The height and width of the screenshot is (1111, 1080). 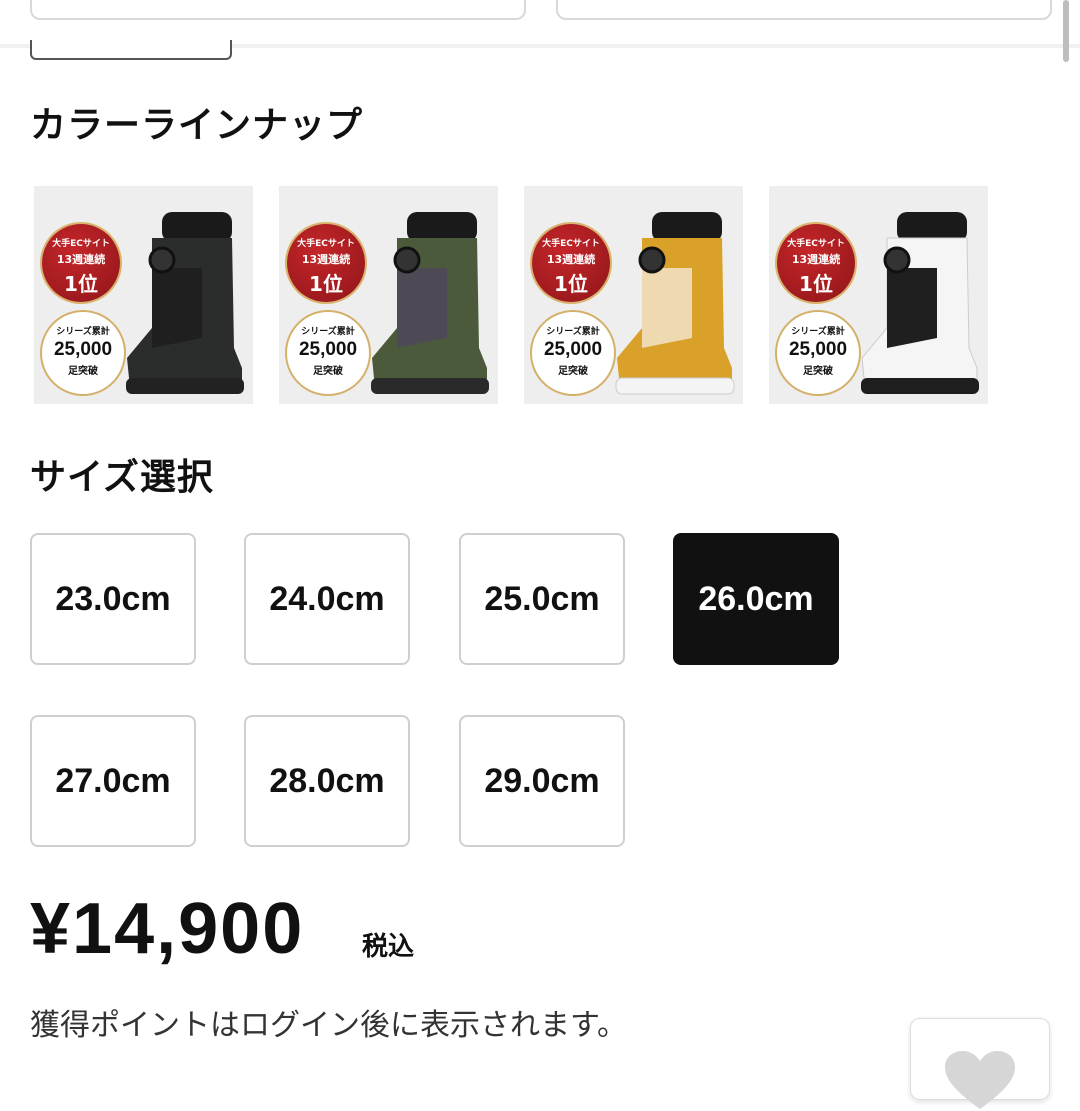 What do you see at coordinates (920, 303) in the screenshot?
I see `boot-white-image` at bounding box center [920, 303].